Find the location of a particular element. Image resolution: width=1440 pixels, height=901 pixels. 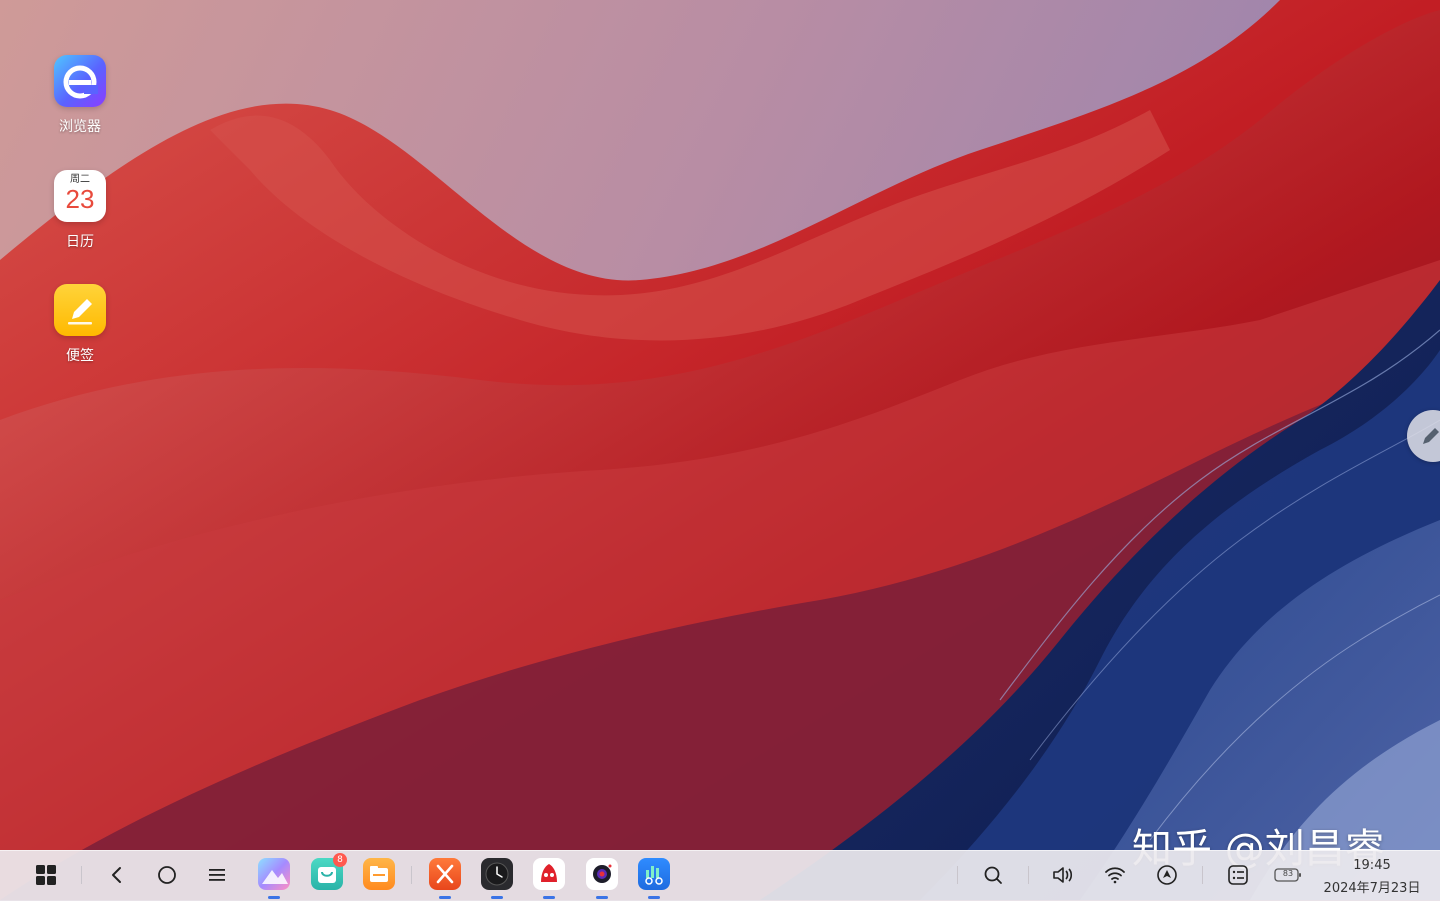

wifi-icon is located at coordinates (1115, 875).